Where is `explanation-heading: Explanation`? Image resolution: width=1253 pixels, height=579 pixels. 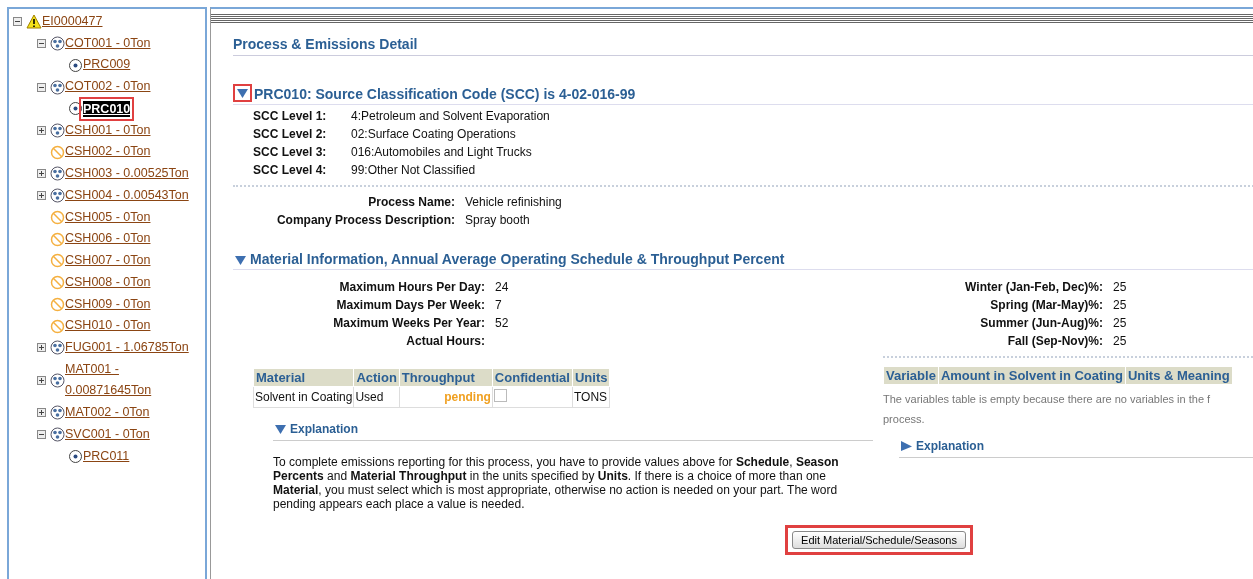
explanation-heading: Explanation is located at coordinates (324, 429).